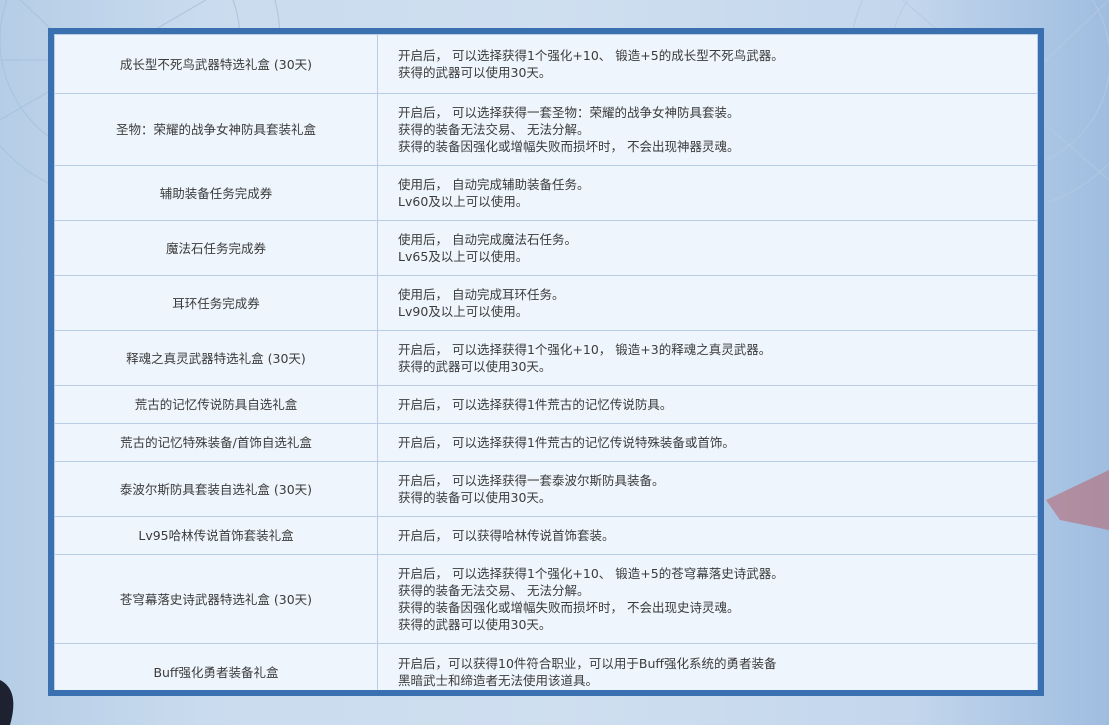 The height and width of the screenshot is (725, 1109). I want to click on description-line: 开启后， 可以选择获得一套圣物：荣耀的战争女神防具套装。, so click(569, 112).